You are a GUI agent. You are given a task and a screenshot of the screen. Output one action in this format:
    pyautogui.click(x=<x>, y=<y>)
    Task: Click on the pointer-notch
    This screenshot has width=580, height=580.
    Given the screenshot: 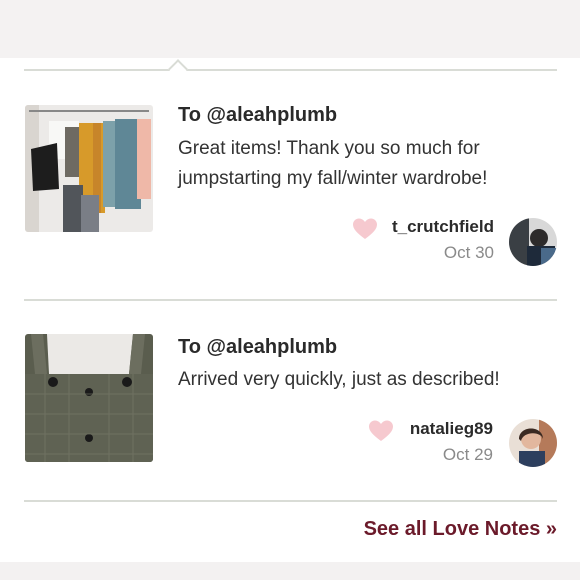 What is the action you would take?
    pyautogui.click(x=178, y=69)
    